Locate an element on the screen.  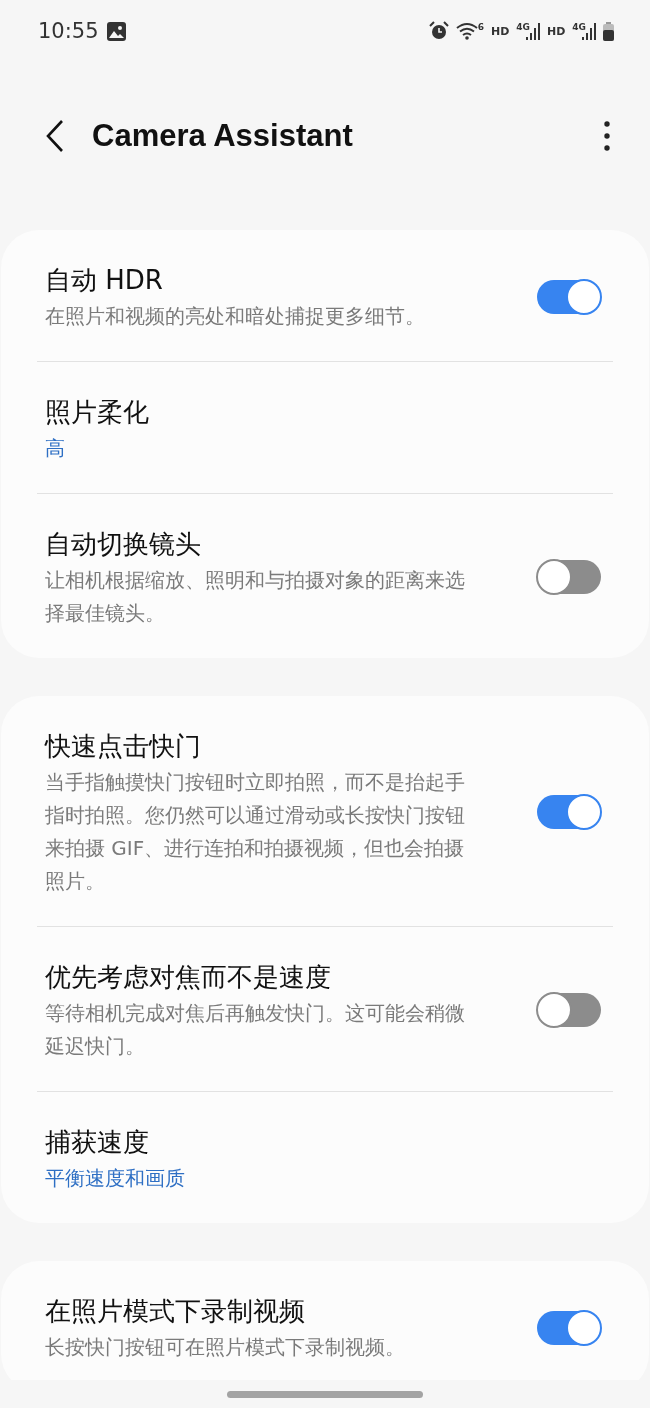
setting-description: 当手指触摸快门按钮时立即拍照，而不是抬起手指时拍照。您仍然可以通过滑动或长按快门按钮来拍摄 GIF、进行连拍和拍摄视频，但也会拍摄照片。 is located at coordinates (255, 832).